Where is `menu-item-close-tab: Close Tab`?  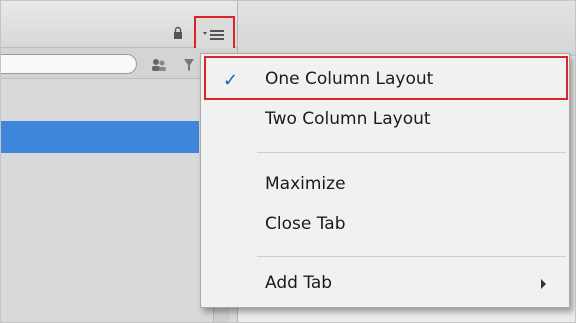
menu-item-close-tab: Close Tab is located at coordinates (385, 224).